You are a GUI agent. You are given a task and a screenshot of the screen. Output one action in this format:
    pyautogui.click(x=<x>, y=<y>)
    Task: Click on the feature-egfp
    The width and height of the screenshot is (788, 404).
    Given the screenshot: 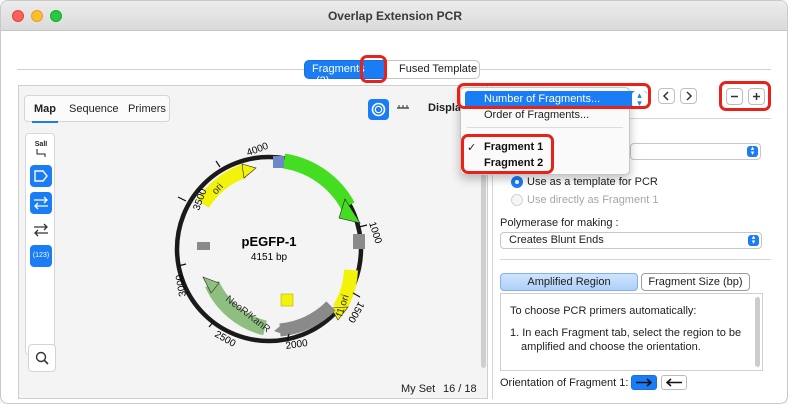 What is the action you would take?
    pyautogui.click(x=318, y=181)
    